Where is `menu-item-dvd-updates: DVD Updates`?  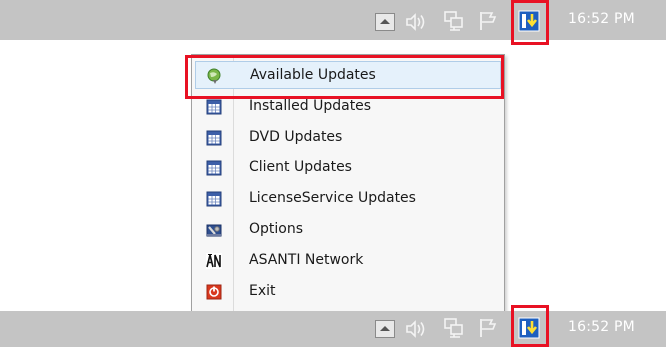 menu-item-dvd-updates: DVD Updates is located at coordinates (348, 138).